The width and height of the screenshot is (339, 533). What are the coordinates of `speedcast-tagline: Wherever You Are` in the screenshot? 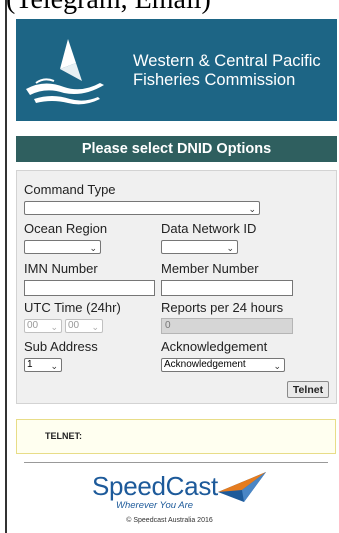 It's located at (155, 505).